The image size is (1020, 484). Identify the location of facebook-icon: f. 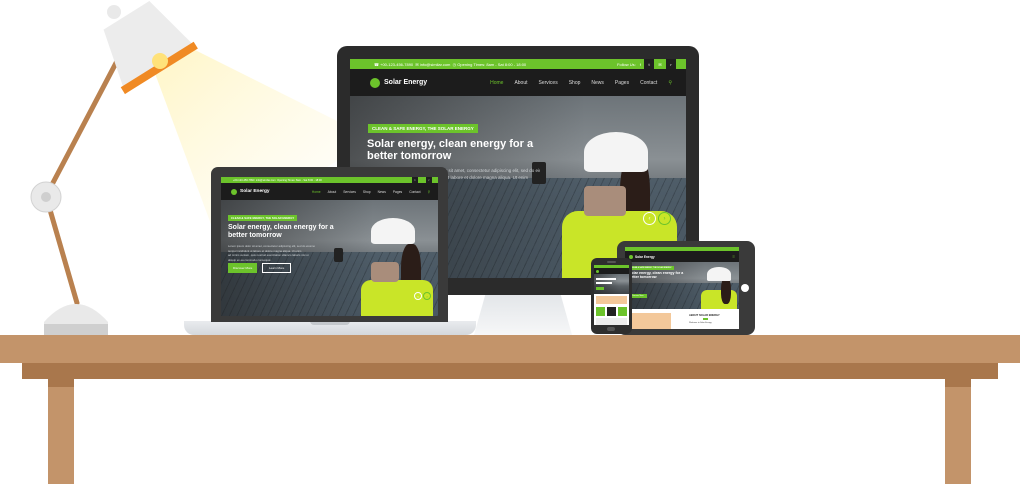
(640, 64).